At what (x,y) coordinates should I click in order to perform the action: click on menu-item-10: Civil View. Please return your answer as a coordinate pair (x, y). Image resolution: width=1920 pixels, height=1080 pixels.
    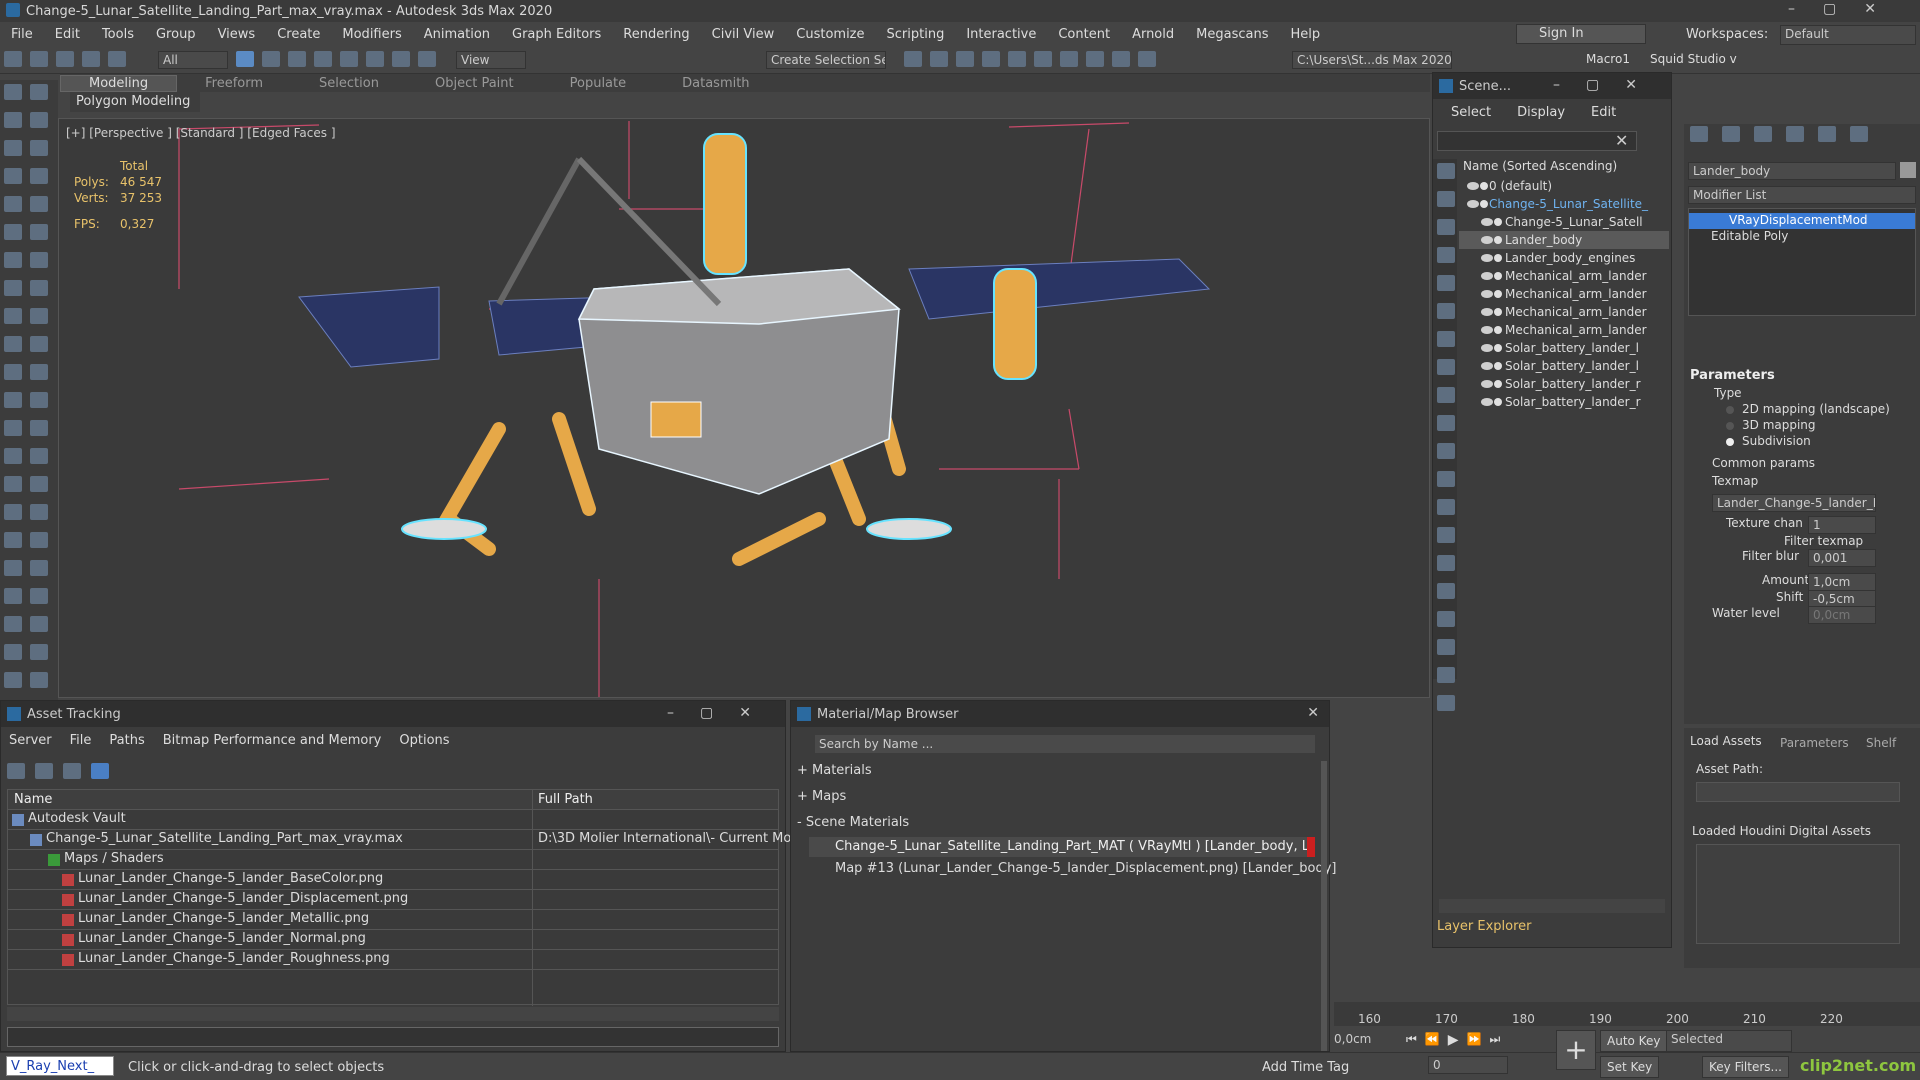
    Looking at the image, I should click on (743, 34).